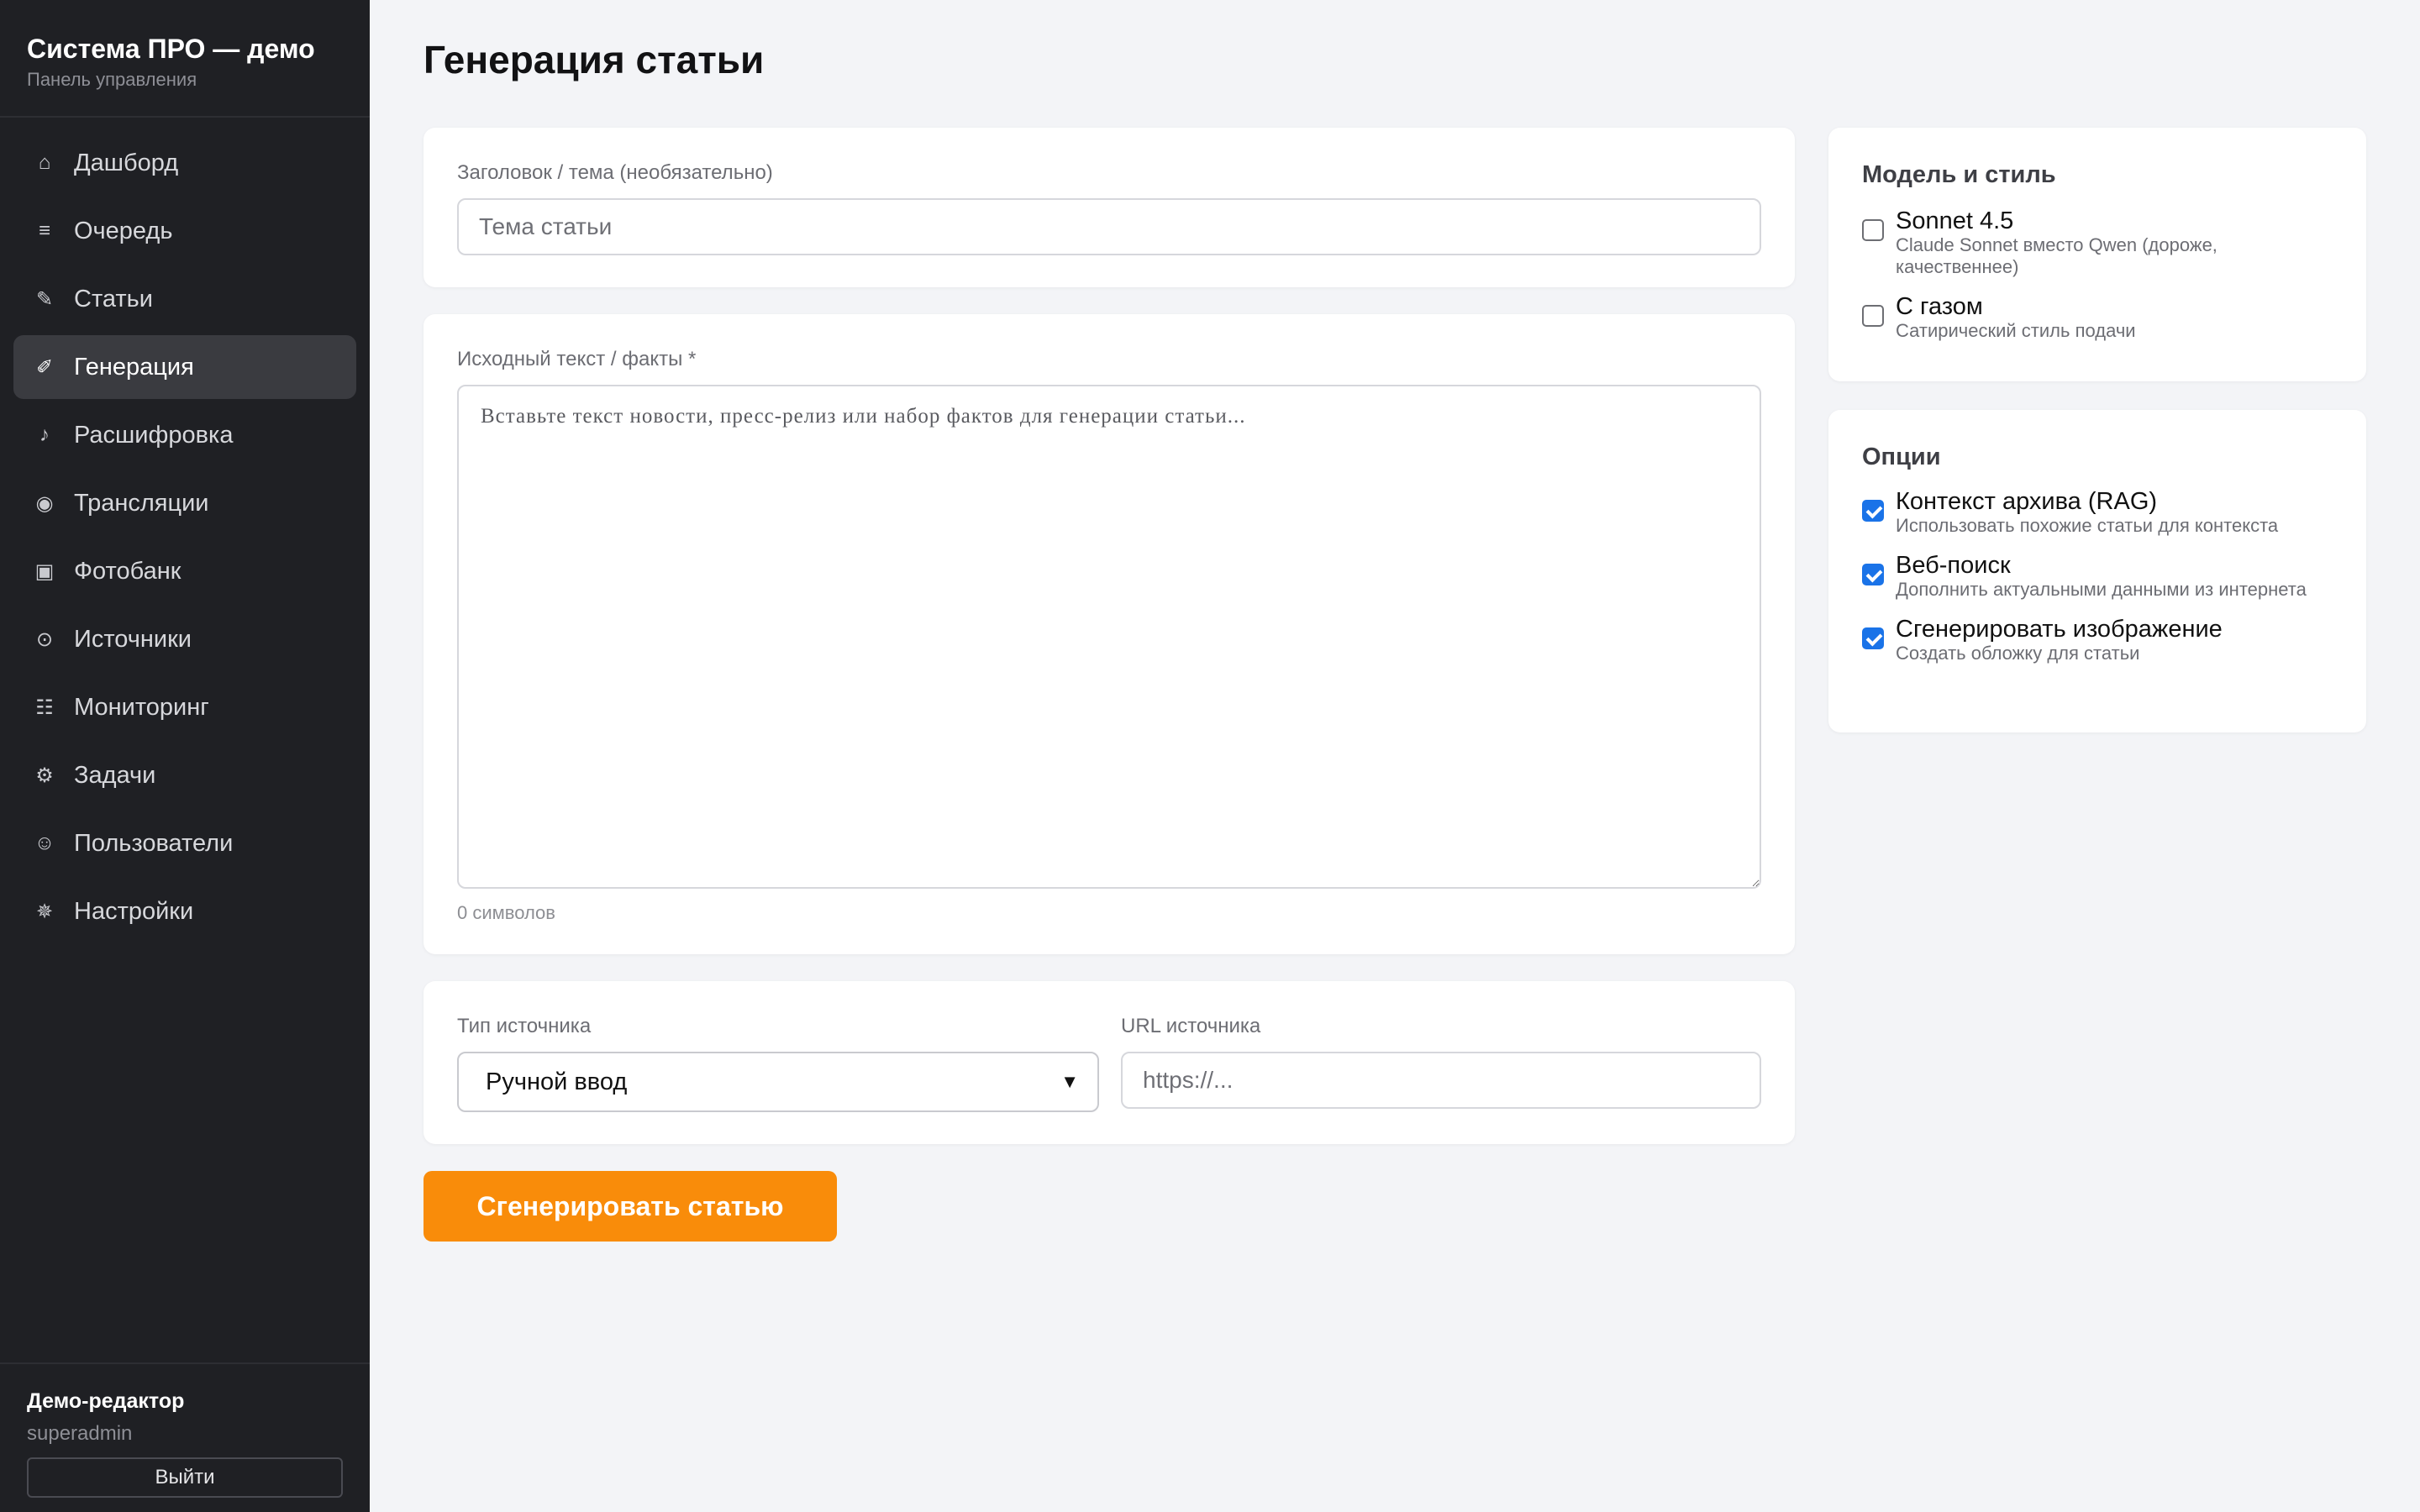  I want to click on sidebar-item-transcription: ♪ Расшифровка, so click(184, 435).